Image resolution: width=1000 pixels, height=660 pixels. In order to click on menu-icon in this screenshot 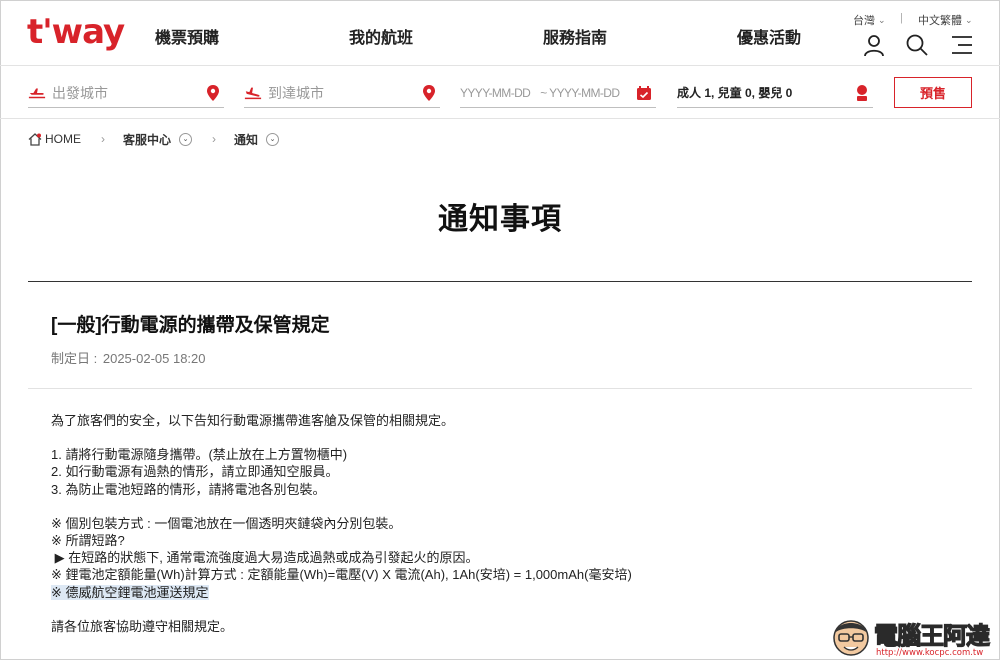, I will do `click(962, 45)`.